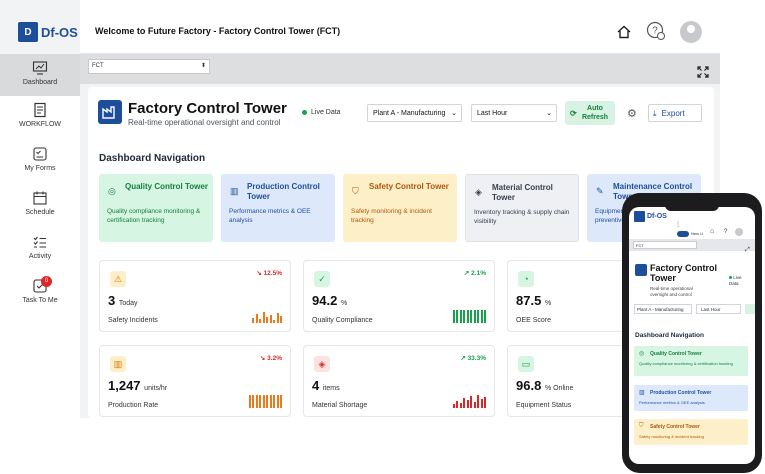  I want to click on sparkline, so click(469, 316).